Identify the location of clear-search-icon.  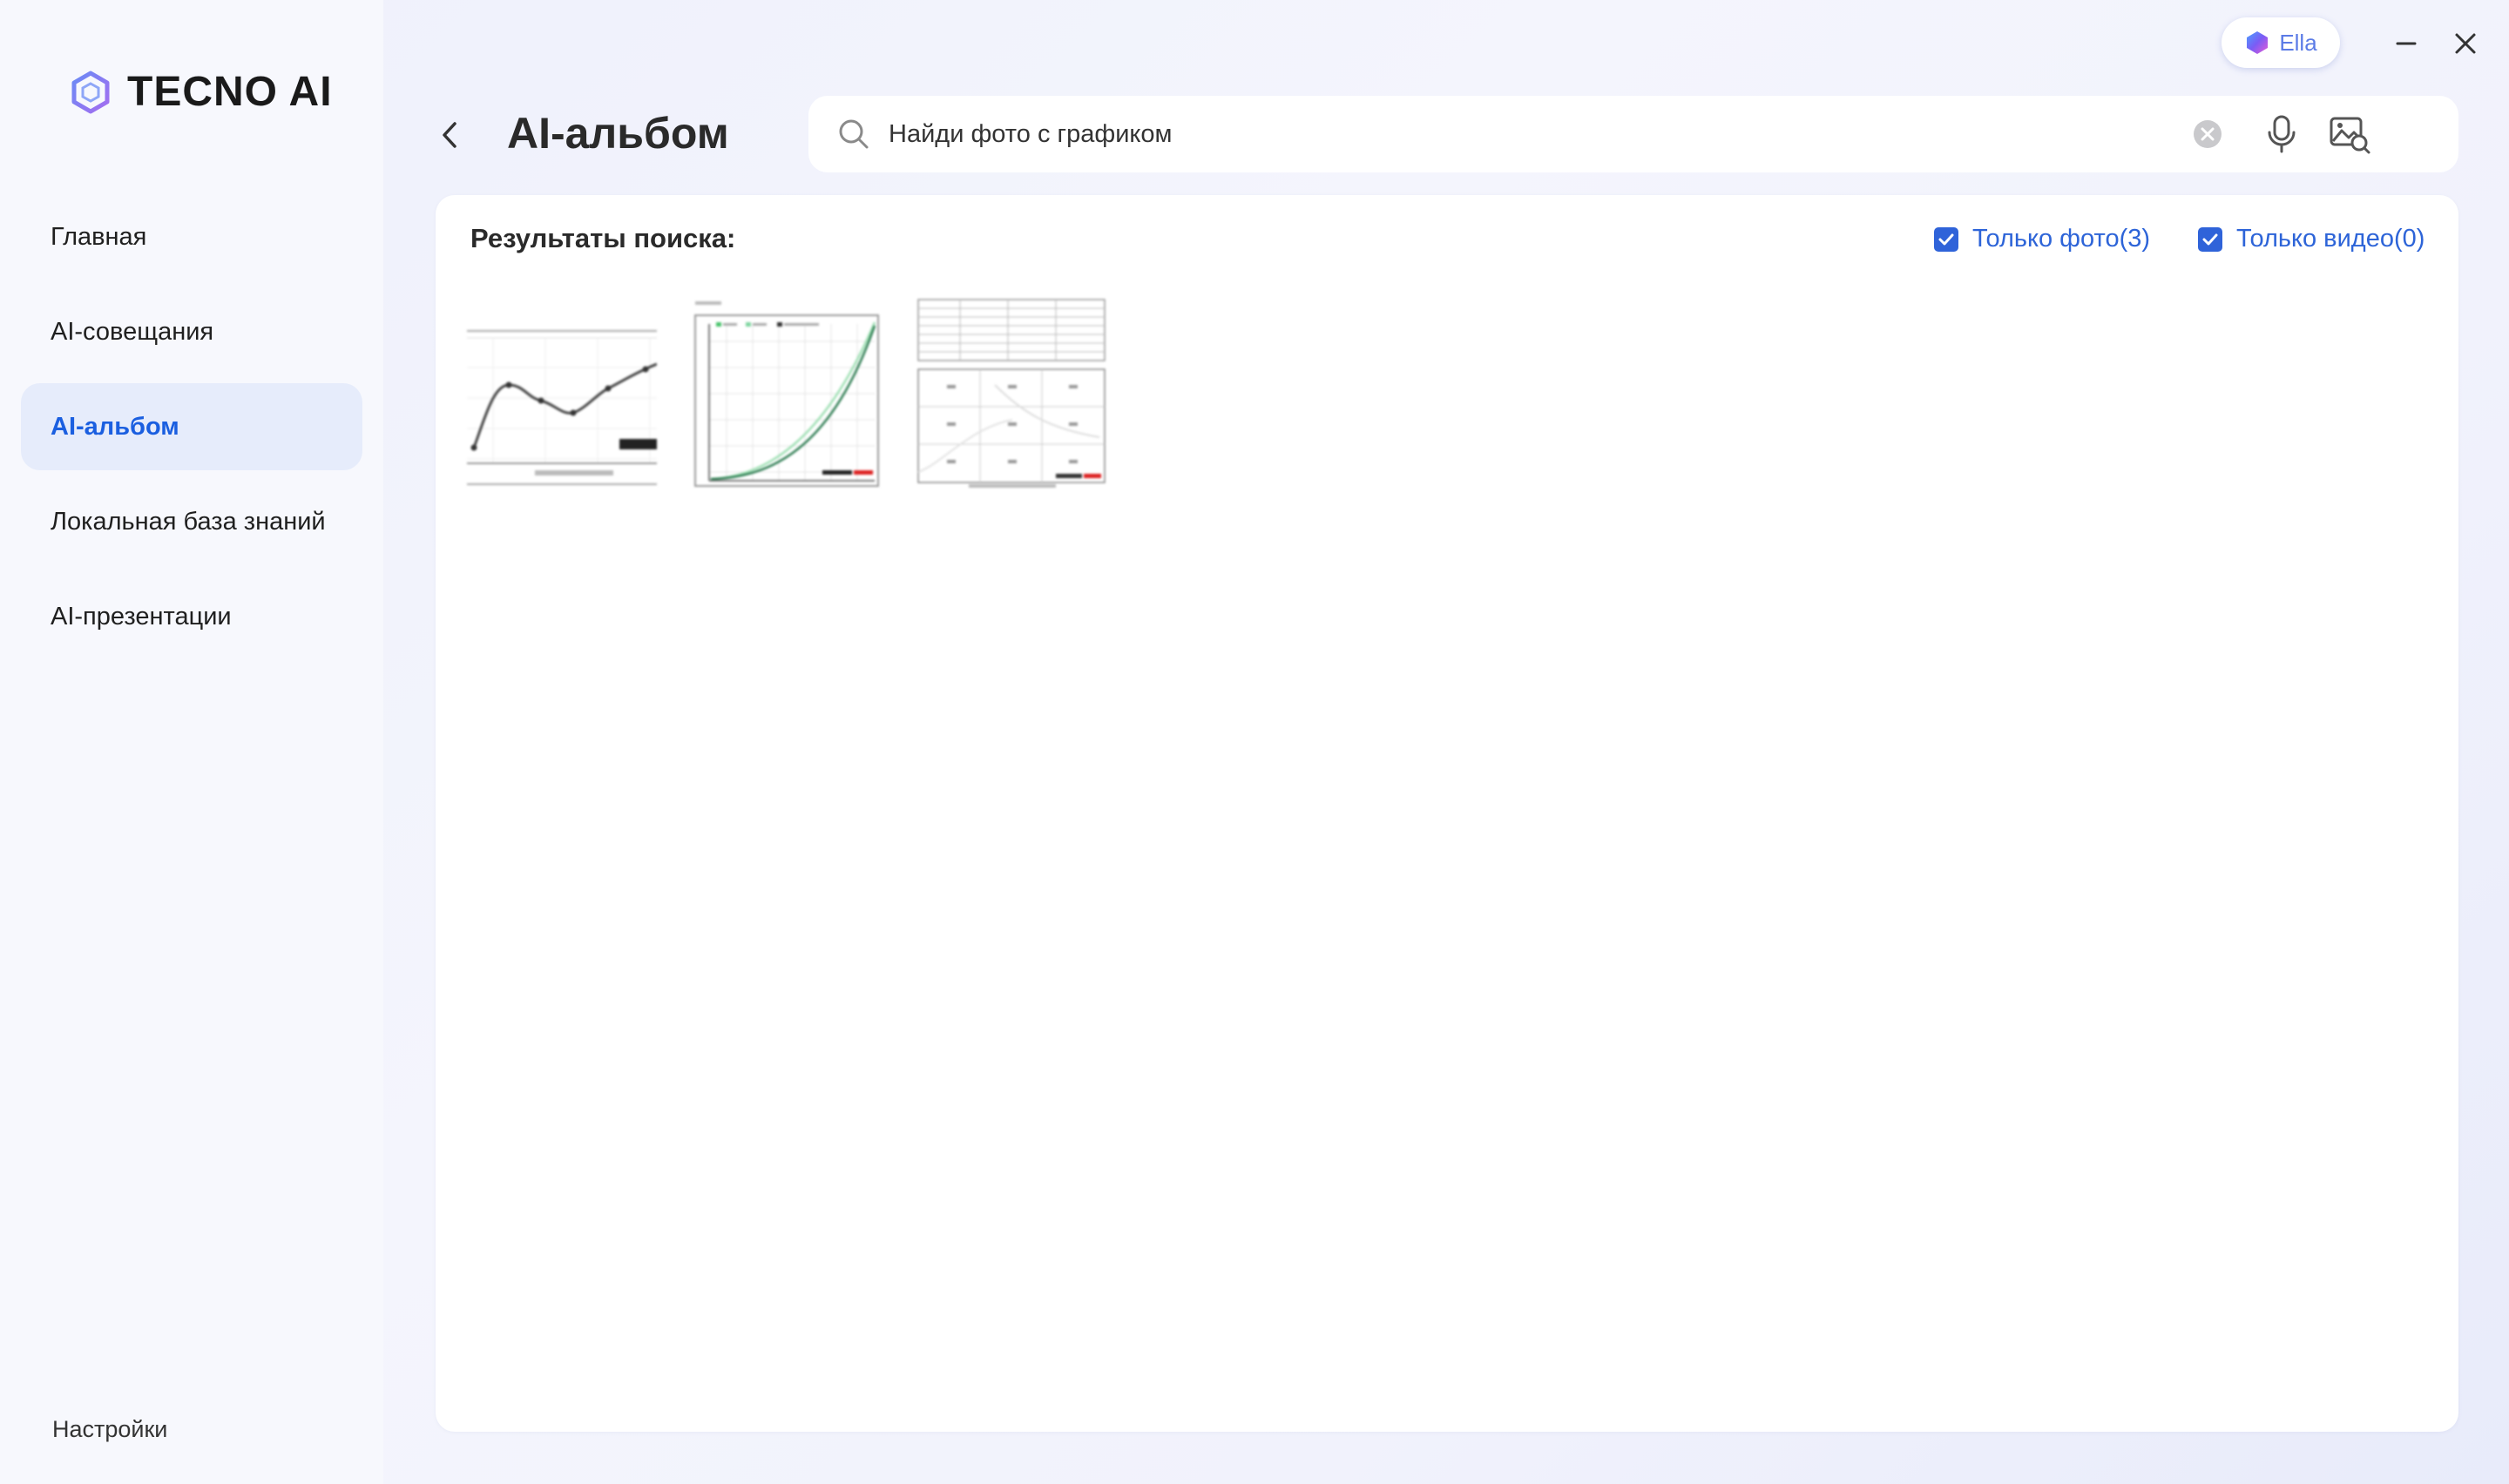
(2207, 134).